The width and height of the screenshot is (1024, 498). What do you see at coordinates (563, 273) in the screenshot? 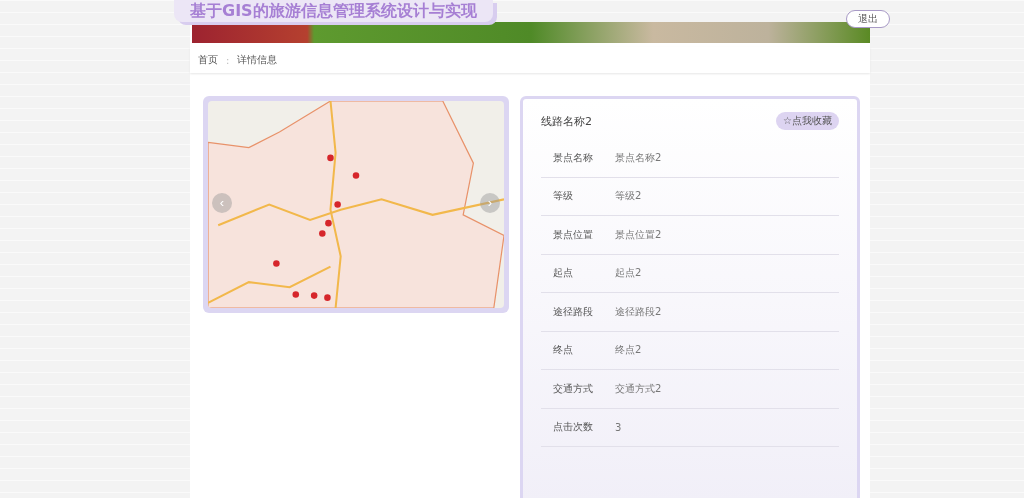
I see `field-label: 起点` at bounding box center [563, 273].